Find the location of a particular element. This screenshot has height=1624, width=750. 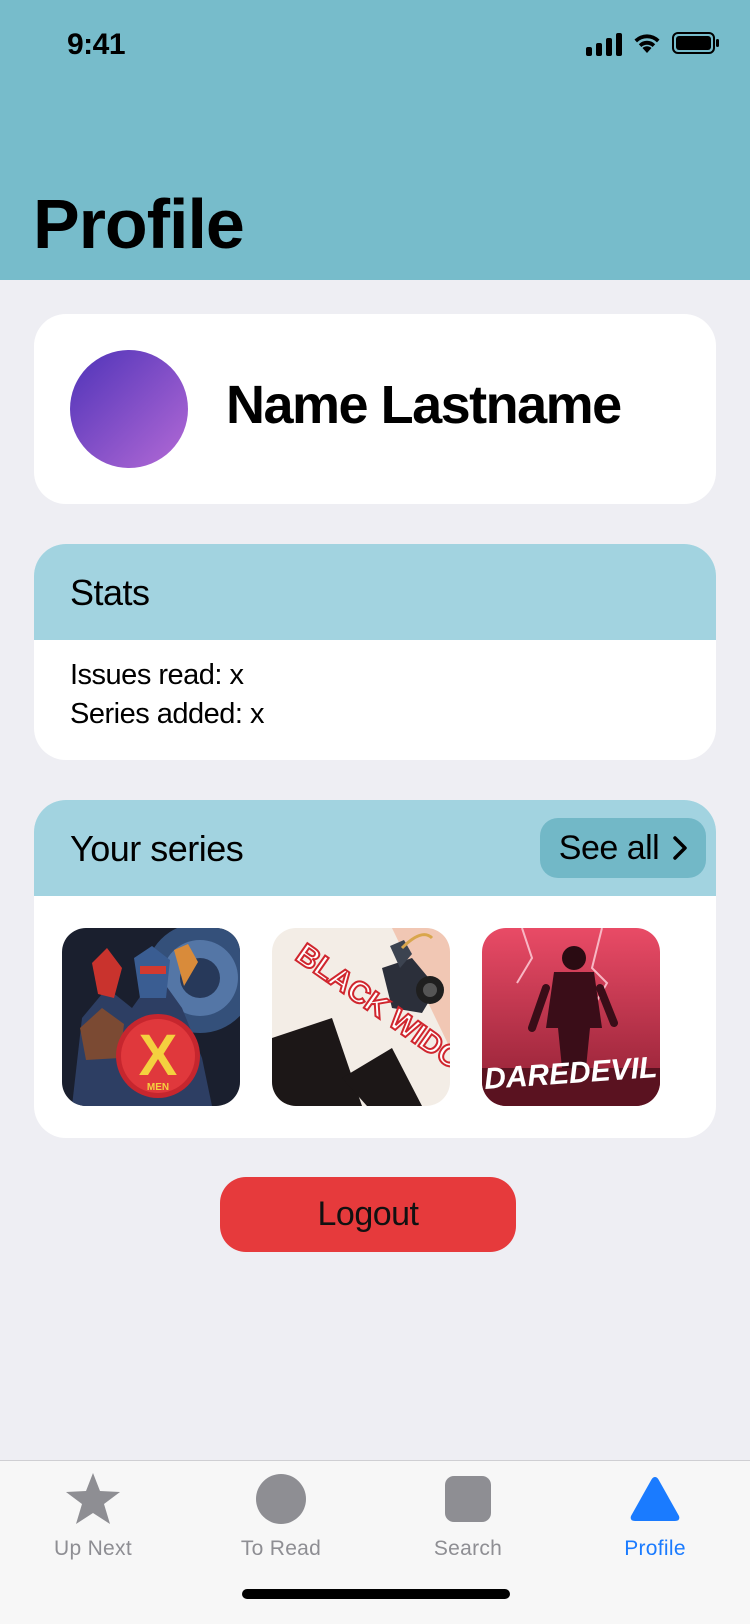

tab-up-next: Up Next is located at coordinates (93, 1521).